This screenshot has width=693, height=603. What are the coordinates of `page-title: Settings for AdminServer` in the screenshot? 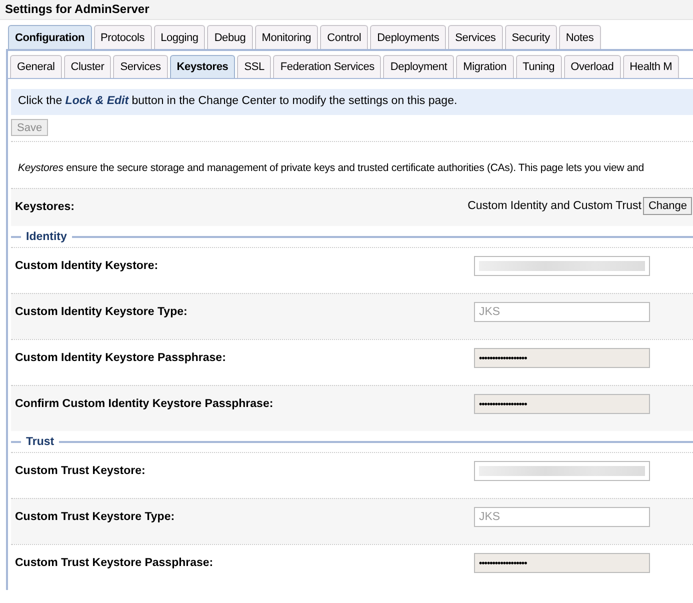 It's located at (77, 9).